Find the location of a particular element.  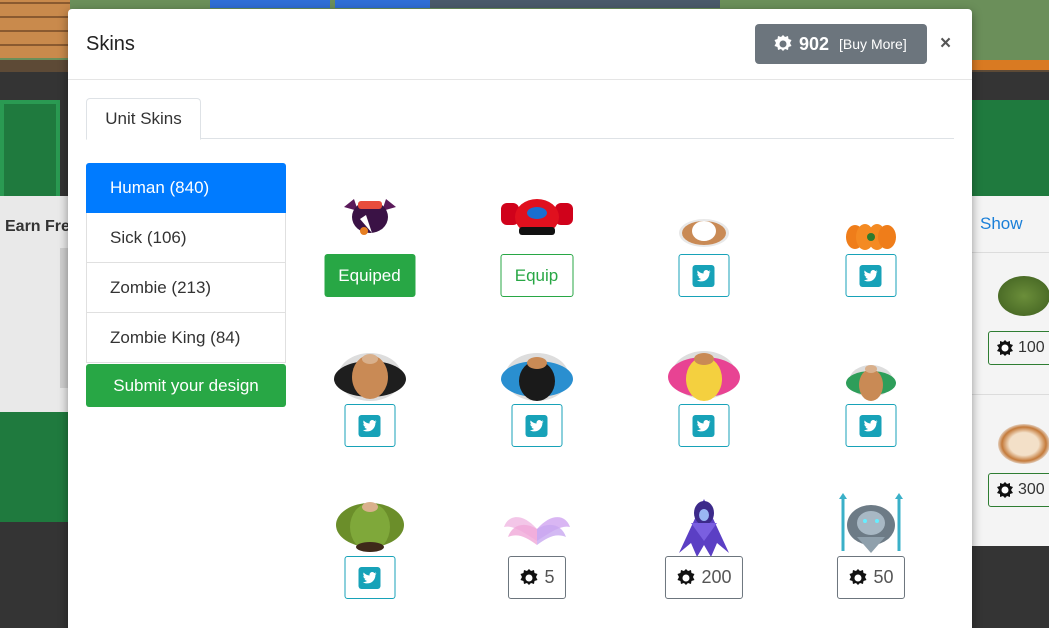

price-value: 300 is located at coordinates (1031, 489).